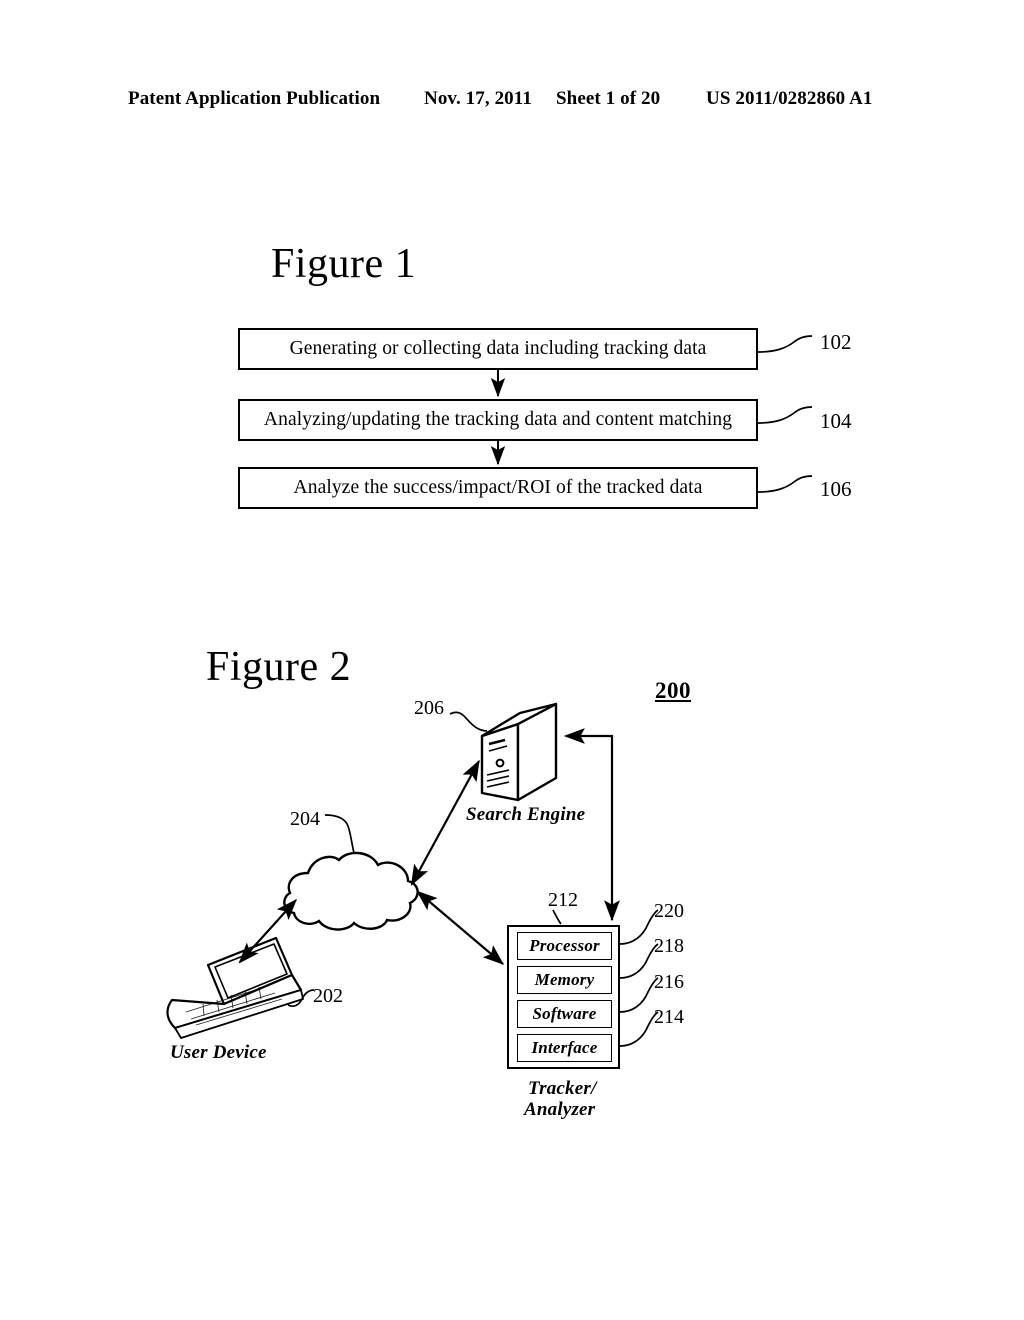 This screenshot has height=1320, width=1024. What do you see at coordinates (563, 900) in the screenshot?
I see `reference-numeral-212: 212` at bounding box center [563, 900].